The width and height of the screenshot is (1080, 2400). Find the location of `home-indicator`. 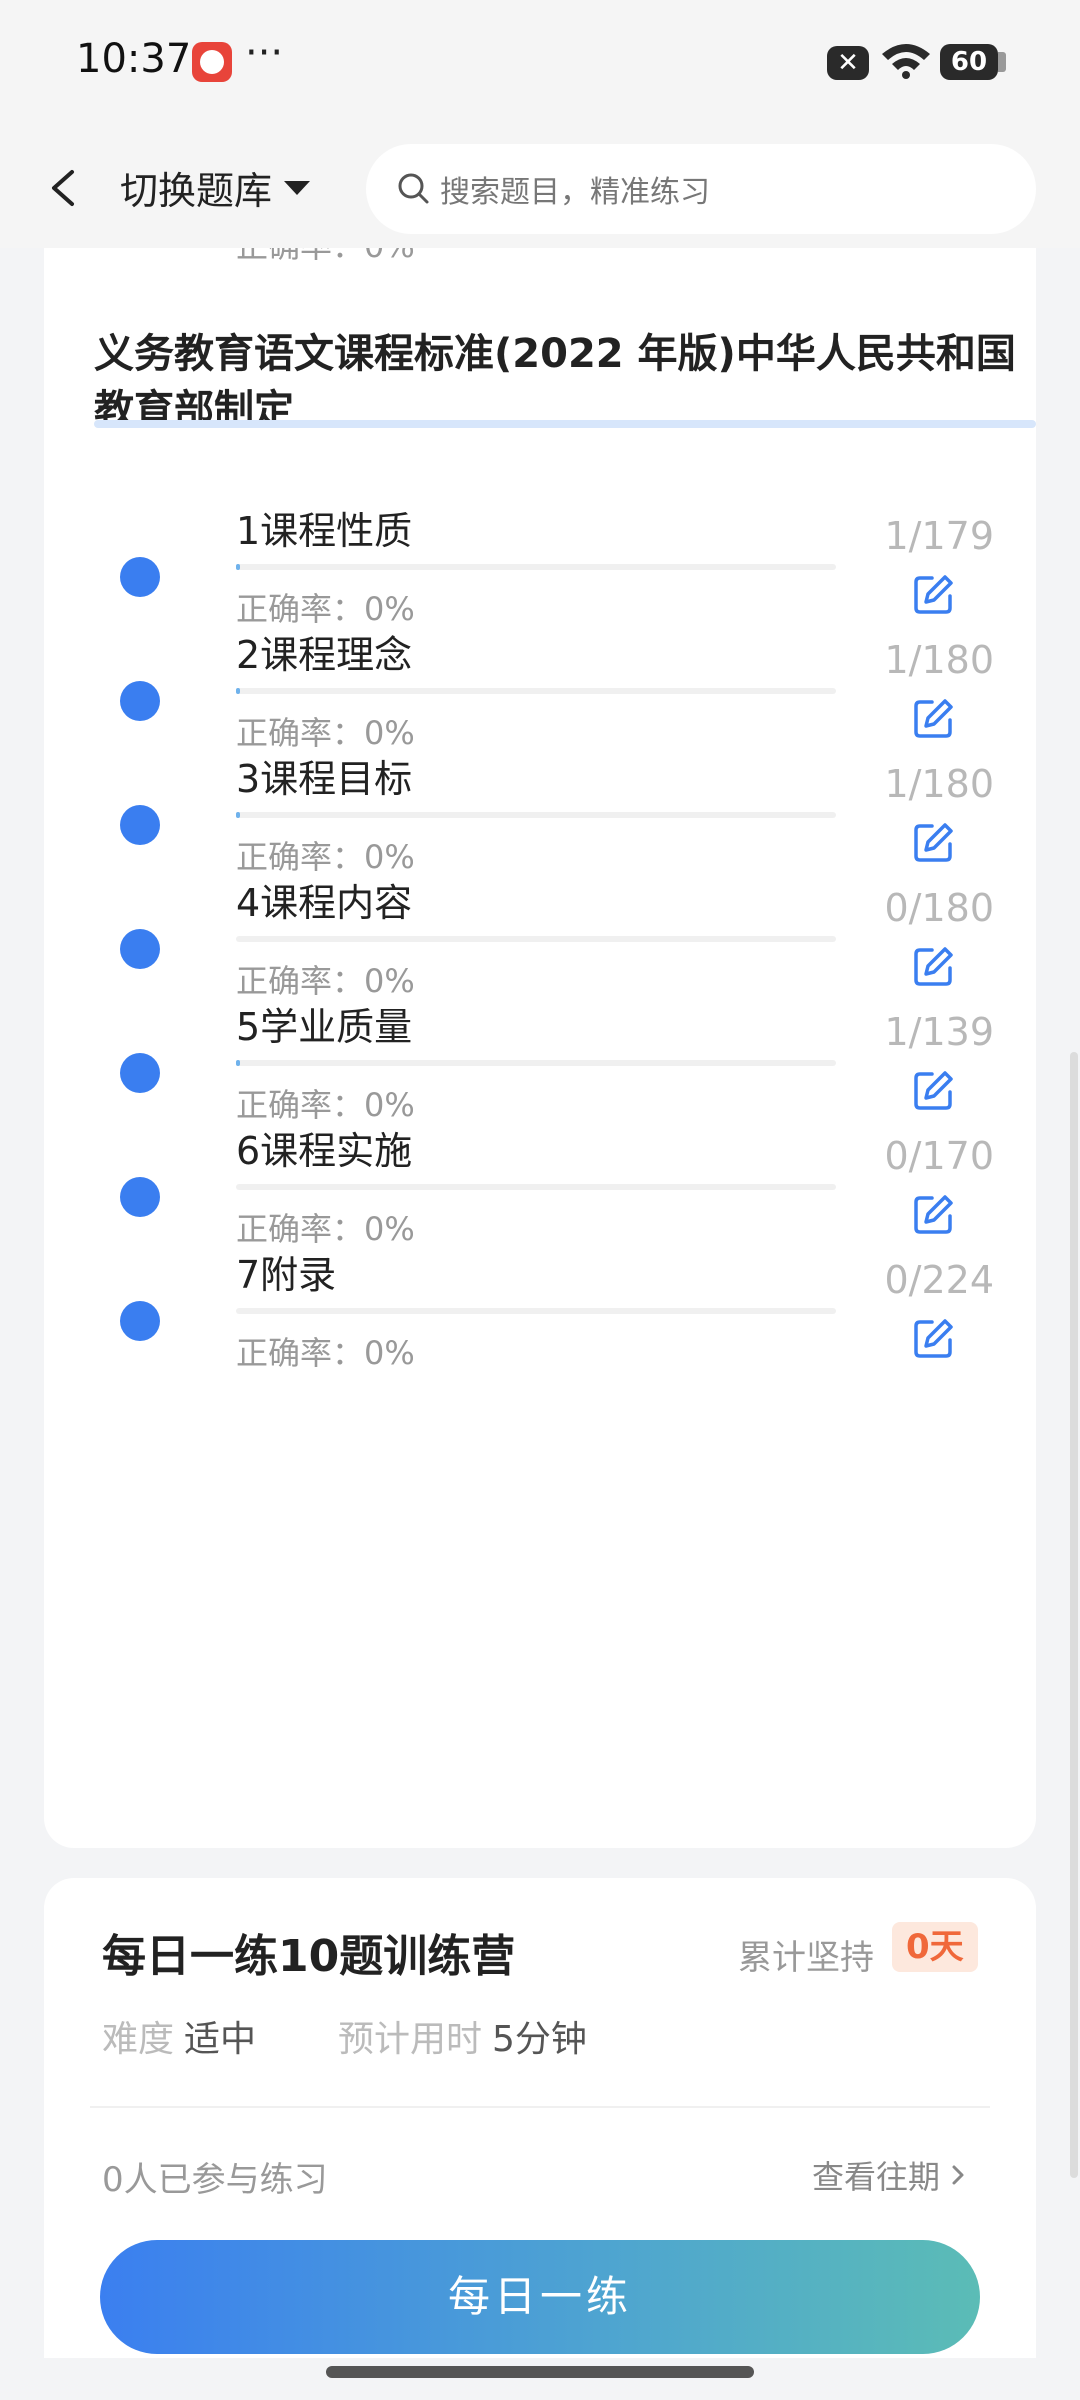

home-indicator is located at coordinates (540, 2372).